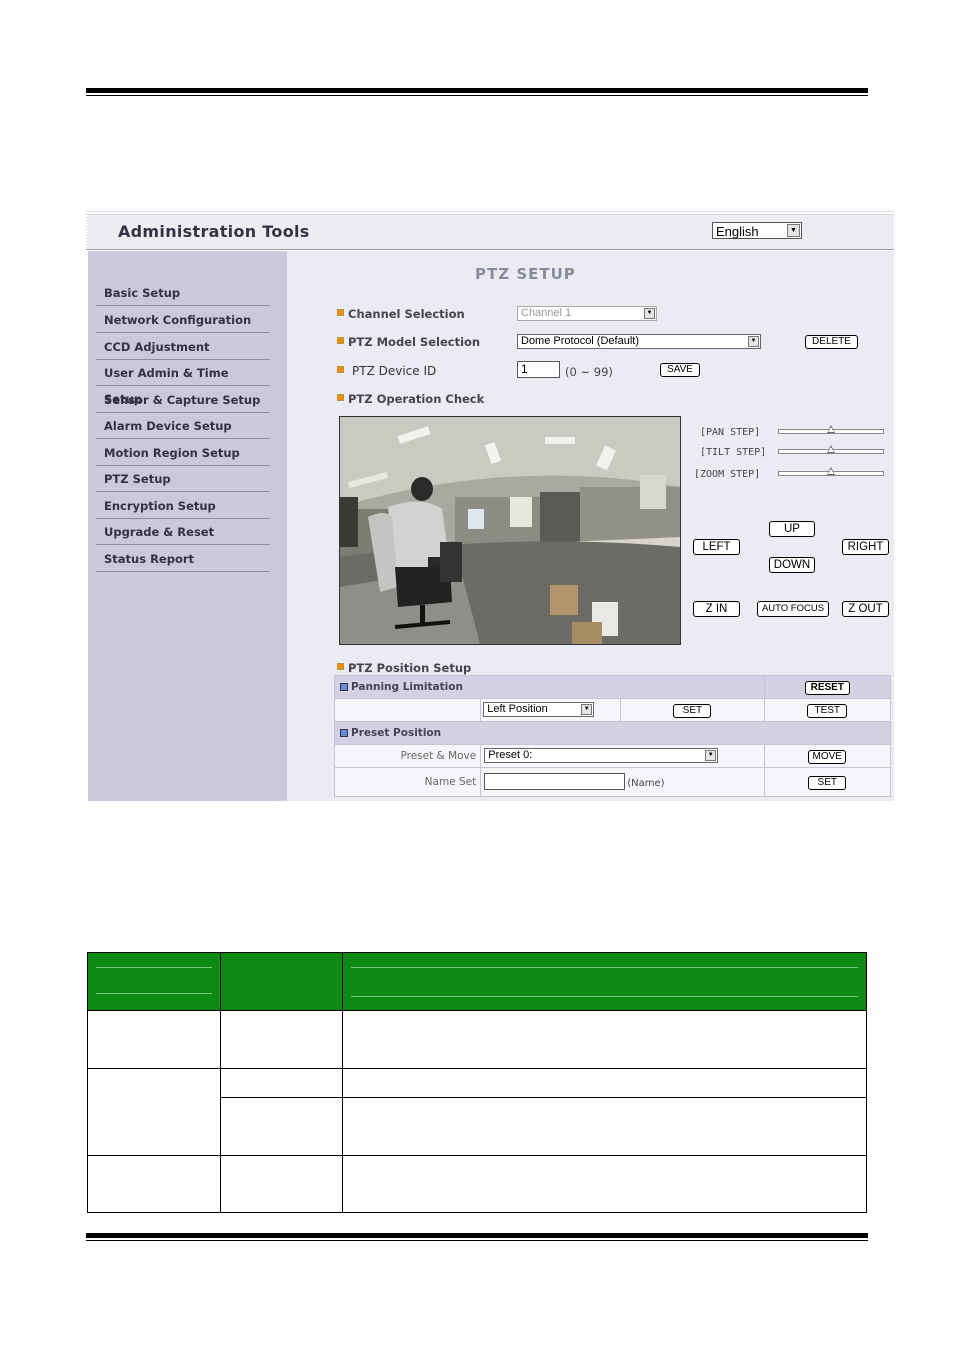 Image resolution: width=954 pixels, height=1350 pixels. I want to click on move-button: MOVE, so click(827, 757).